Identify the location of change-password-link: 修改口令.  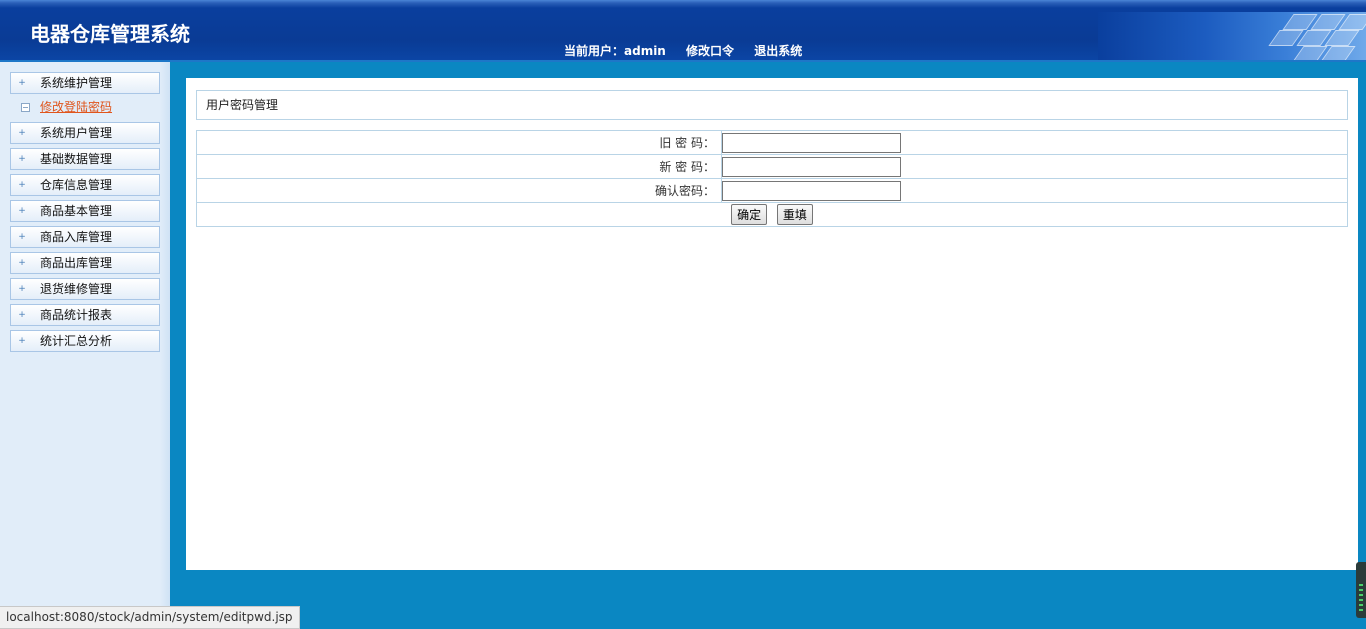
(710, 51).